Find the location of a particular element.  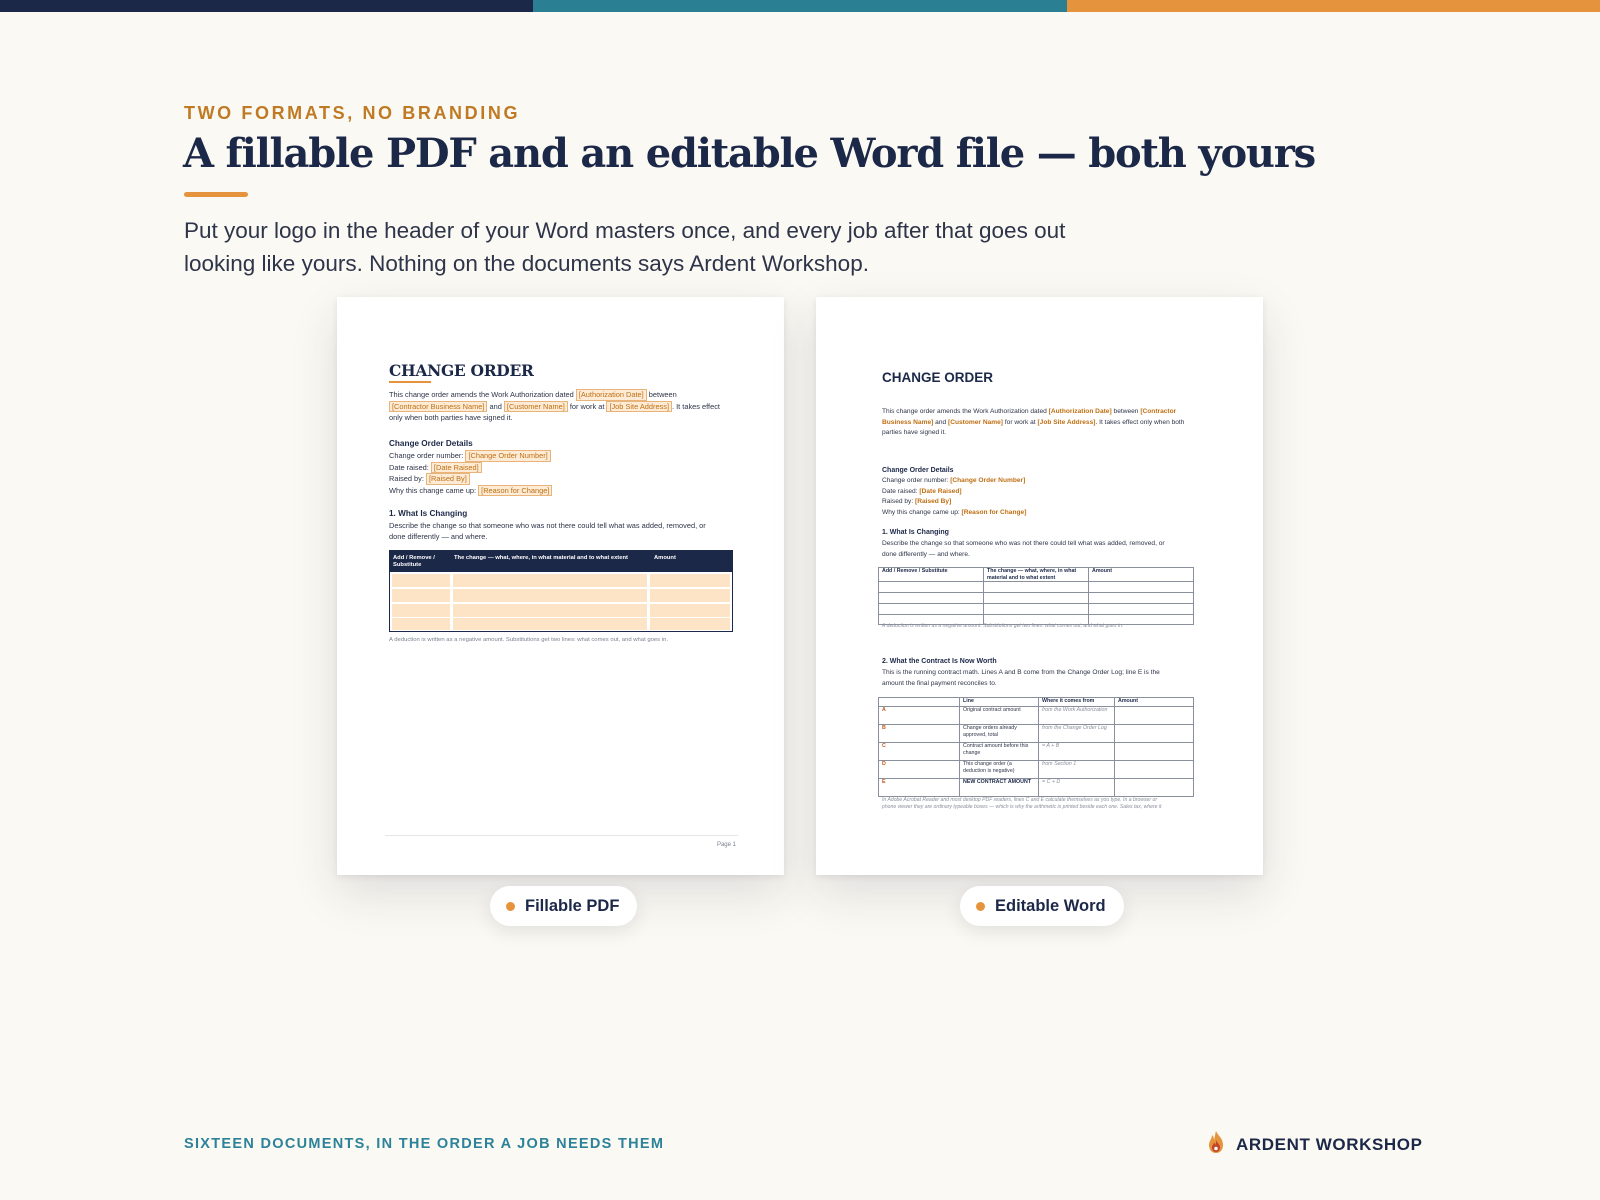

word-intro-text: parties have signed it. is located at coordinates (914, 433).